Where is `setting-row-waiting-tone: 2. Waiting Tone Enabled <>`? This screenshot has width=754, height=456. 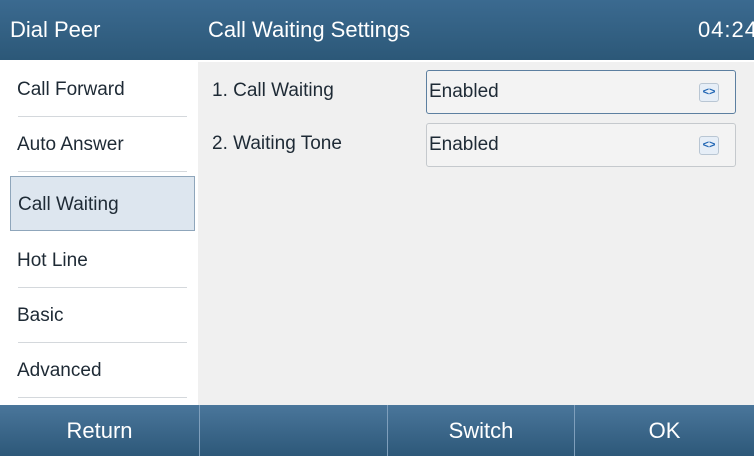
setting-row-waiting-tone: 2. Waiting Tone Enabled <> is located at coordinates (476, 144).